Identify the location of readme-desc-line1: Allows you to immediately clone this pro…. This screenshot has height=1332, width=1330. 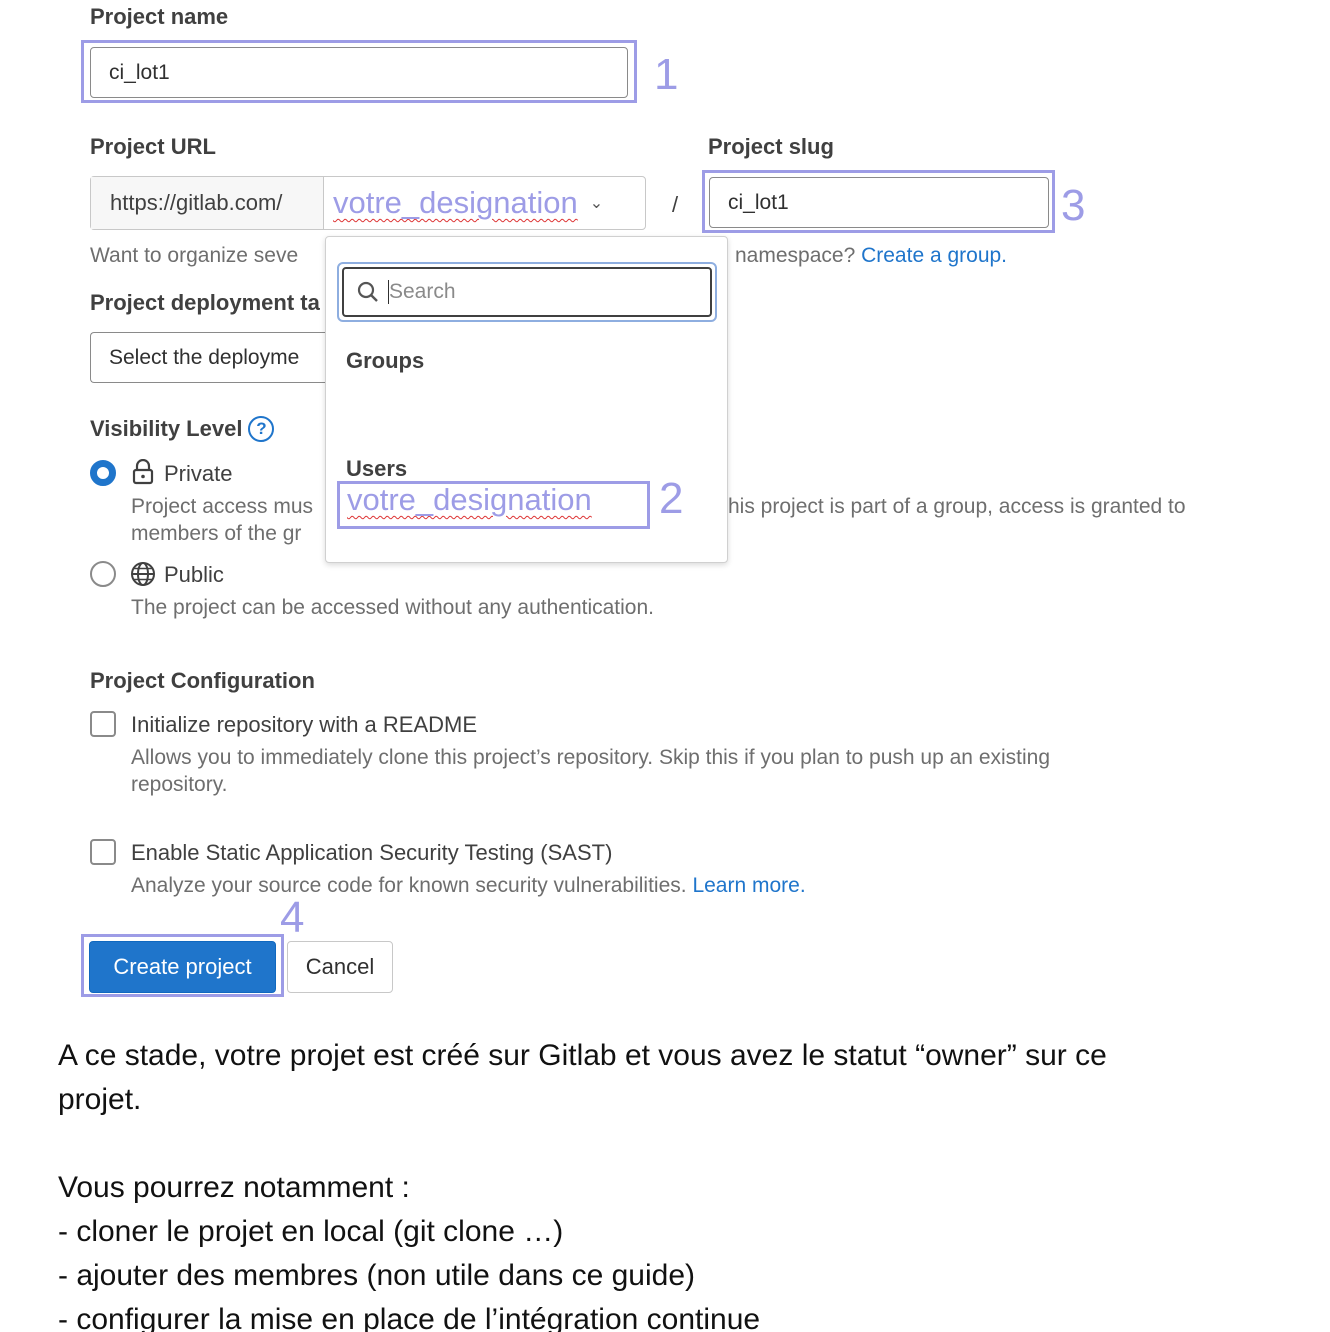
(591, 757).